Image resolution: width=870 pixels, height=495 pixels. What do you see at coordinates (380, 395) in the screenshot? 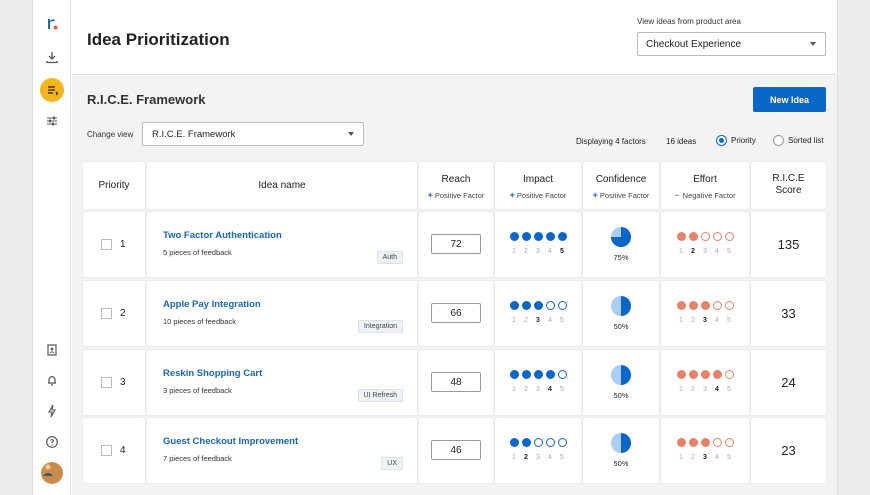
I see `idea-tag: UI Refresh` at bounding box center [380, 395].